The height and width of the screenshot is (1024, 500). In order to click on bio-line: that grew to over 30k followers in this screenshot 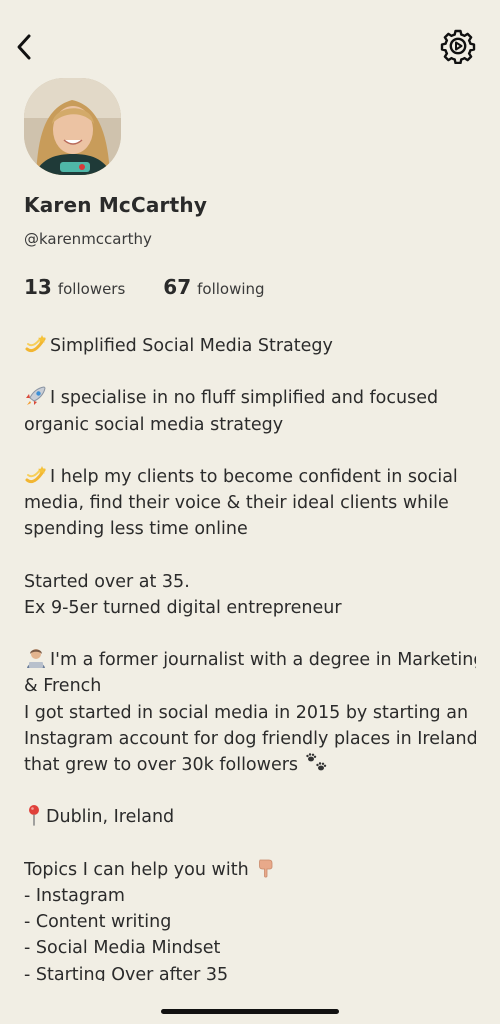, I will do `click(250, 765)`.